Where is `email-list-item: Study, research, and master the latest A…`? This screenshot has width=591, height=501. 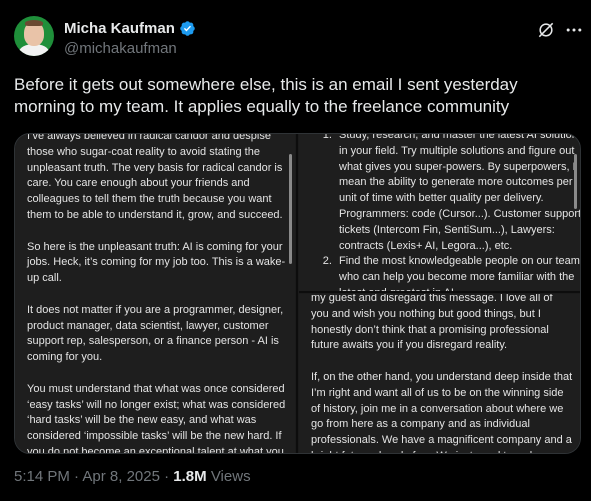
email-list-item: Study, research, and master the latest A… is located at coordinates (457, 194).